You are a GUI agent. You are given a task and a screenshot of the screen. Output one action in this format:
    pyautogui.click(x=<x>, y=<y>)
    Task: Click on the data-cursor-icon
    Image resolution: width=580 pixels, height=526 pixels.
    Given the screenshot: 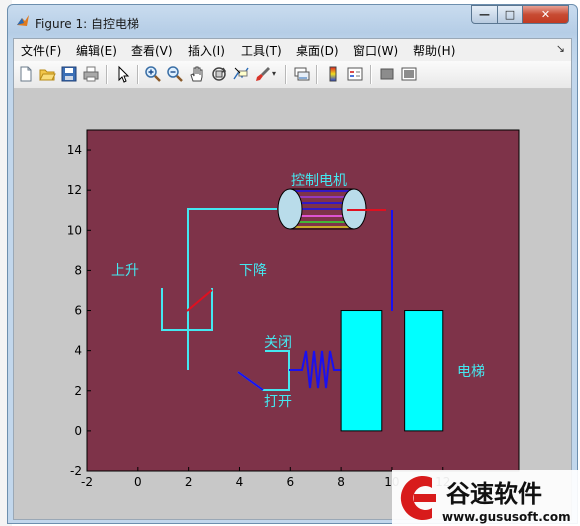 What is the action you would take?
    pyautogui.click(x=241, y=74)
    